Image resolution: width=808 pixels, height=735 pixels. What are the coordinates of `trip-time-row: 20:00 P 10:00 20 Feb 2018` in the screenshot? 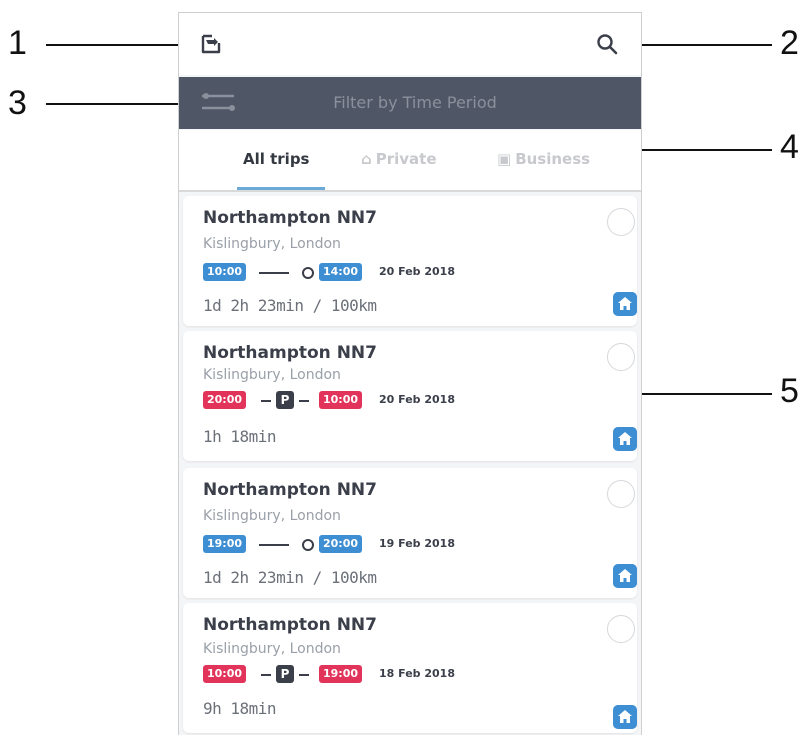 It's located at (403, 401).